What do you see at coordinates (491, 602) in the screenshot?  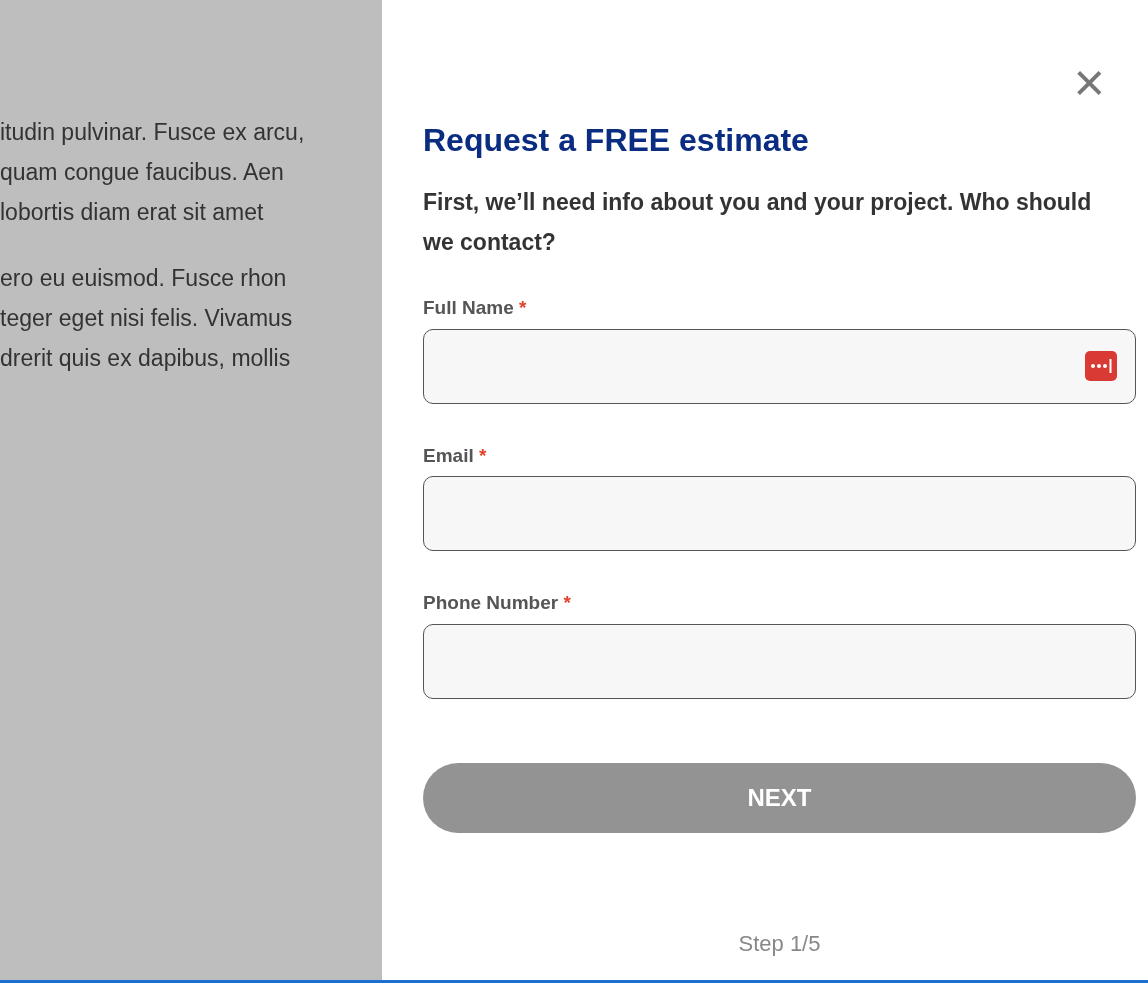 I see `field-label: Phone Number` at bounding box center [491, 602].